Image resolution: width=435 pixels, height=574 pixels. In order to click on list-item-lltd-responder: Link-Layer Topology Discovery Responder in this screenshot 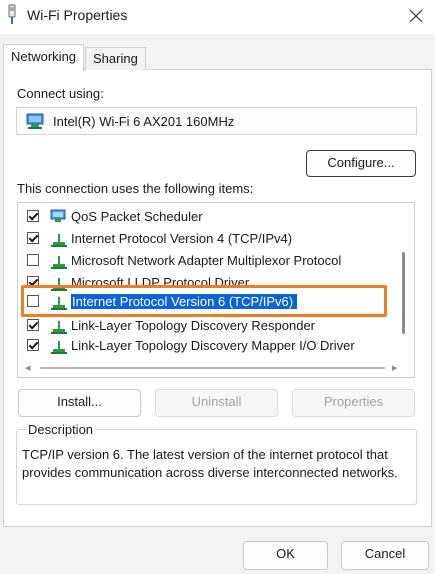, I will do `click(208, 326)`.